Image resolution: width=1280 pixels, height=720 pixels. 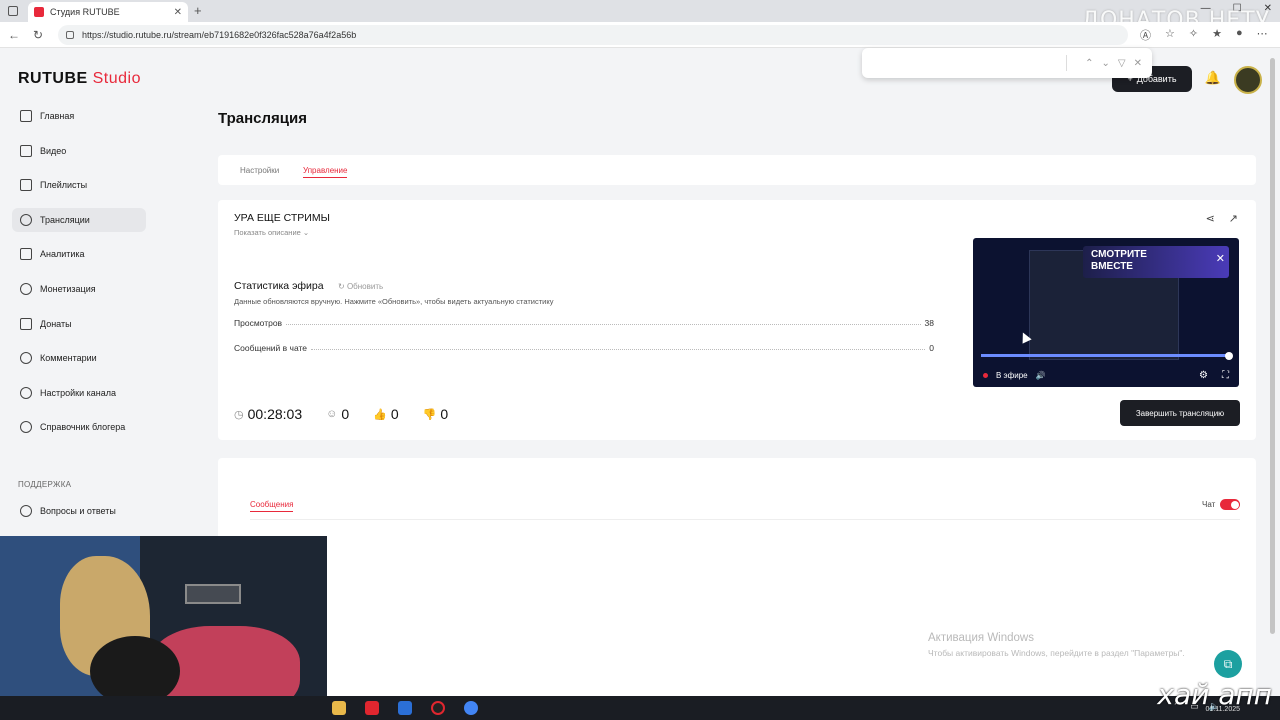 What do you see at coordinates (85, 12) in the screenshot?
I see `tab-title: Студия RUTUBE` at bounding box center [85, 12].